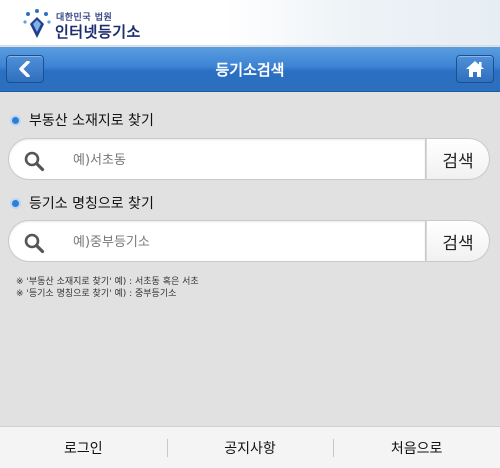 The height and width of the screenshot is (468, 500). I want to click on section-heading-office-name: 등기소 명칭으로 찾기, so click(82, 203).